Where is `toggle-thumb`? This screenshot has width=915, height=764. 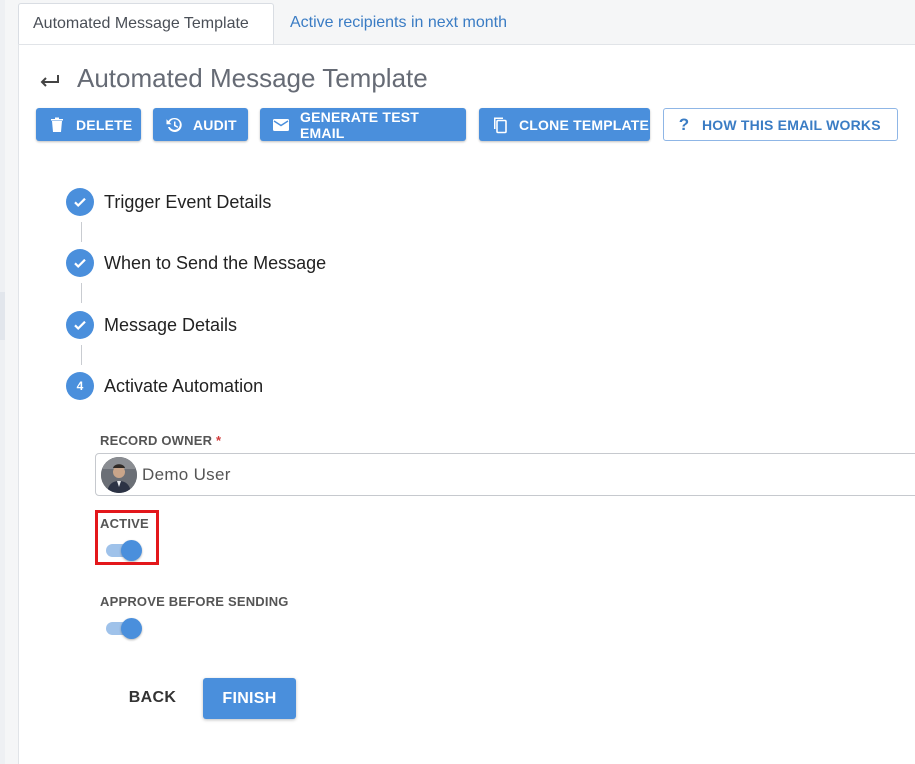 toggle-thumb is located at coordinates (131, 628).